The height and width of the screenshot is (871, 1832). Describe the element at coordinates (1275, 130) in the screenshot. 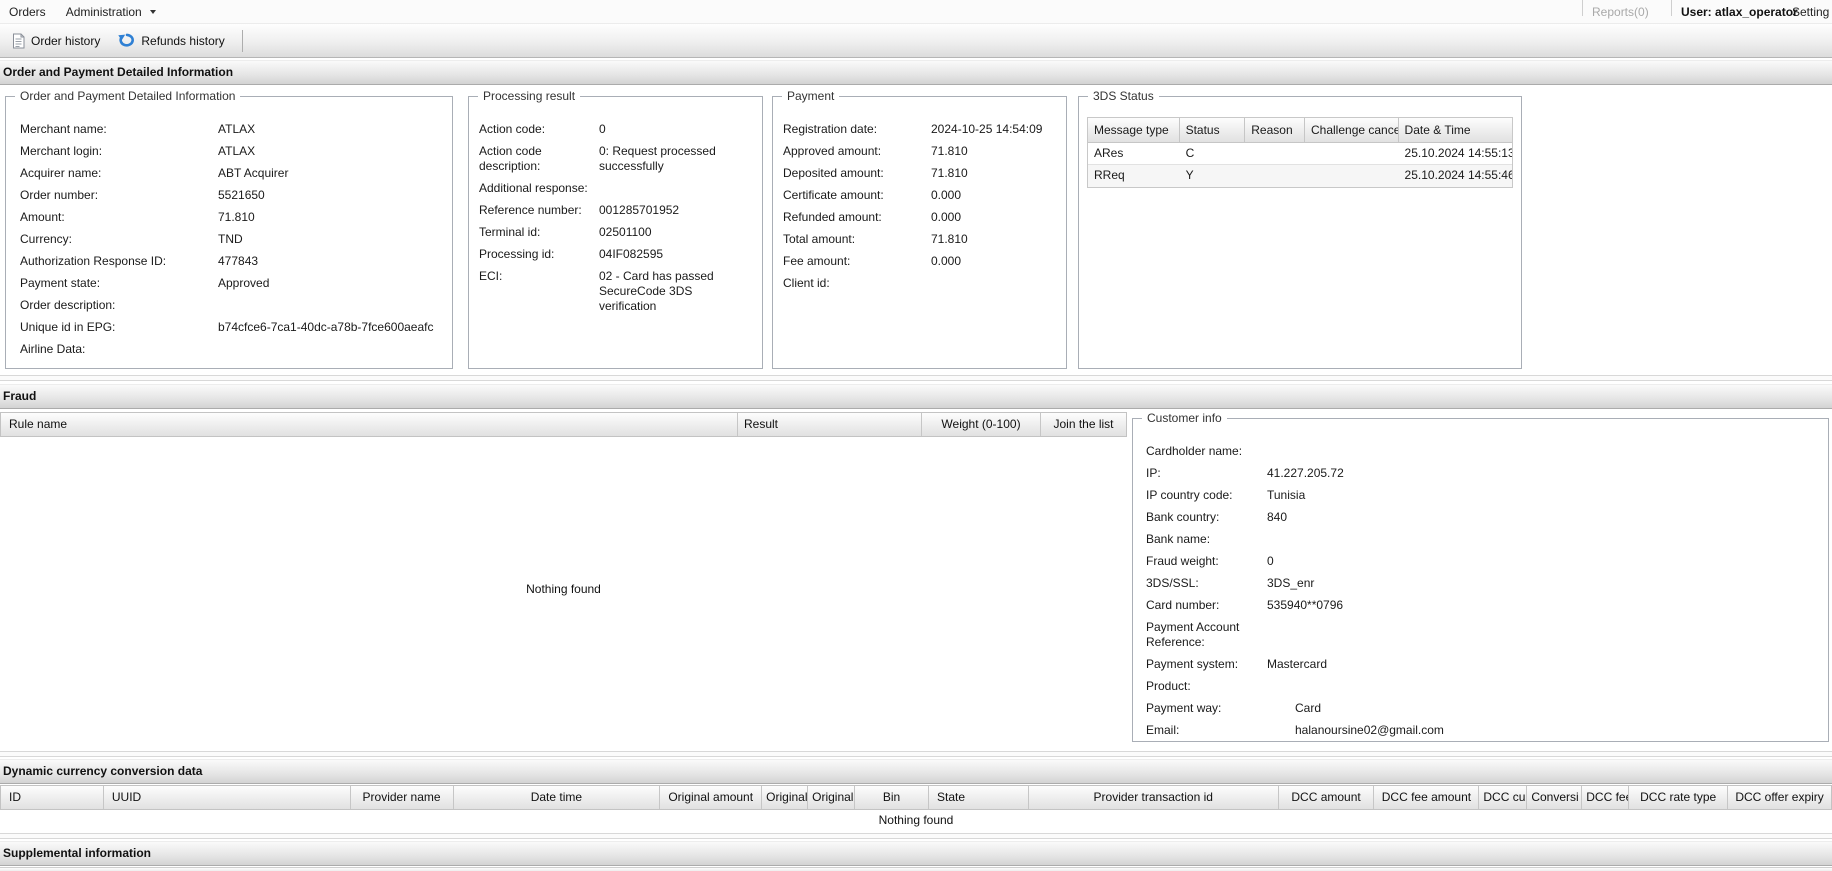

I see `column-header: Reason` at that location.